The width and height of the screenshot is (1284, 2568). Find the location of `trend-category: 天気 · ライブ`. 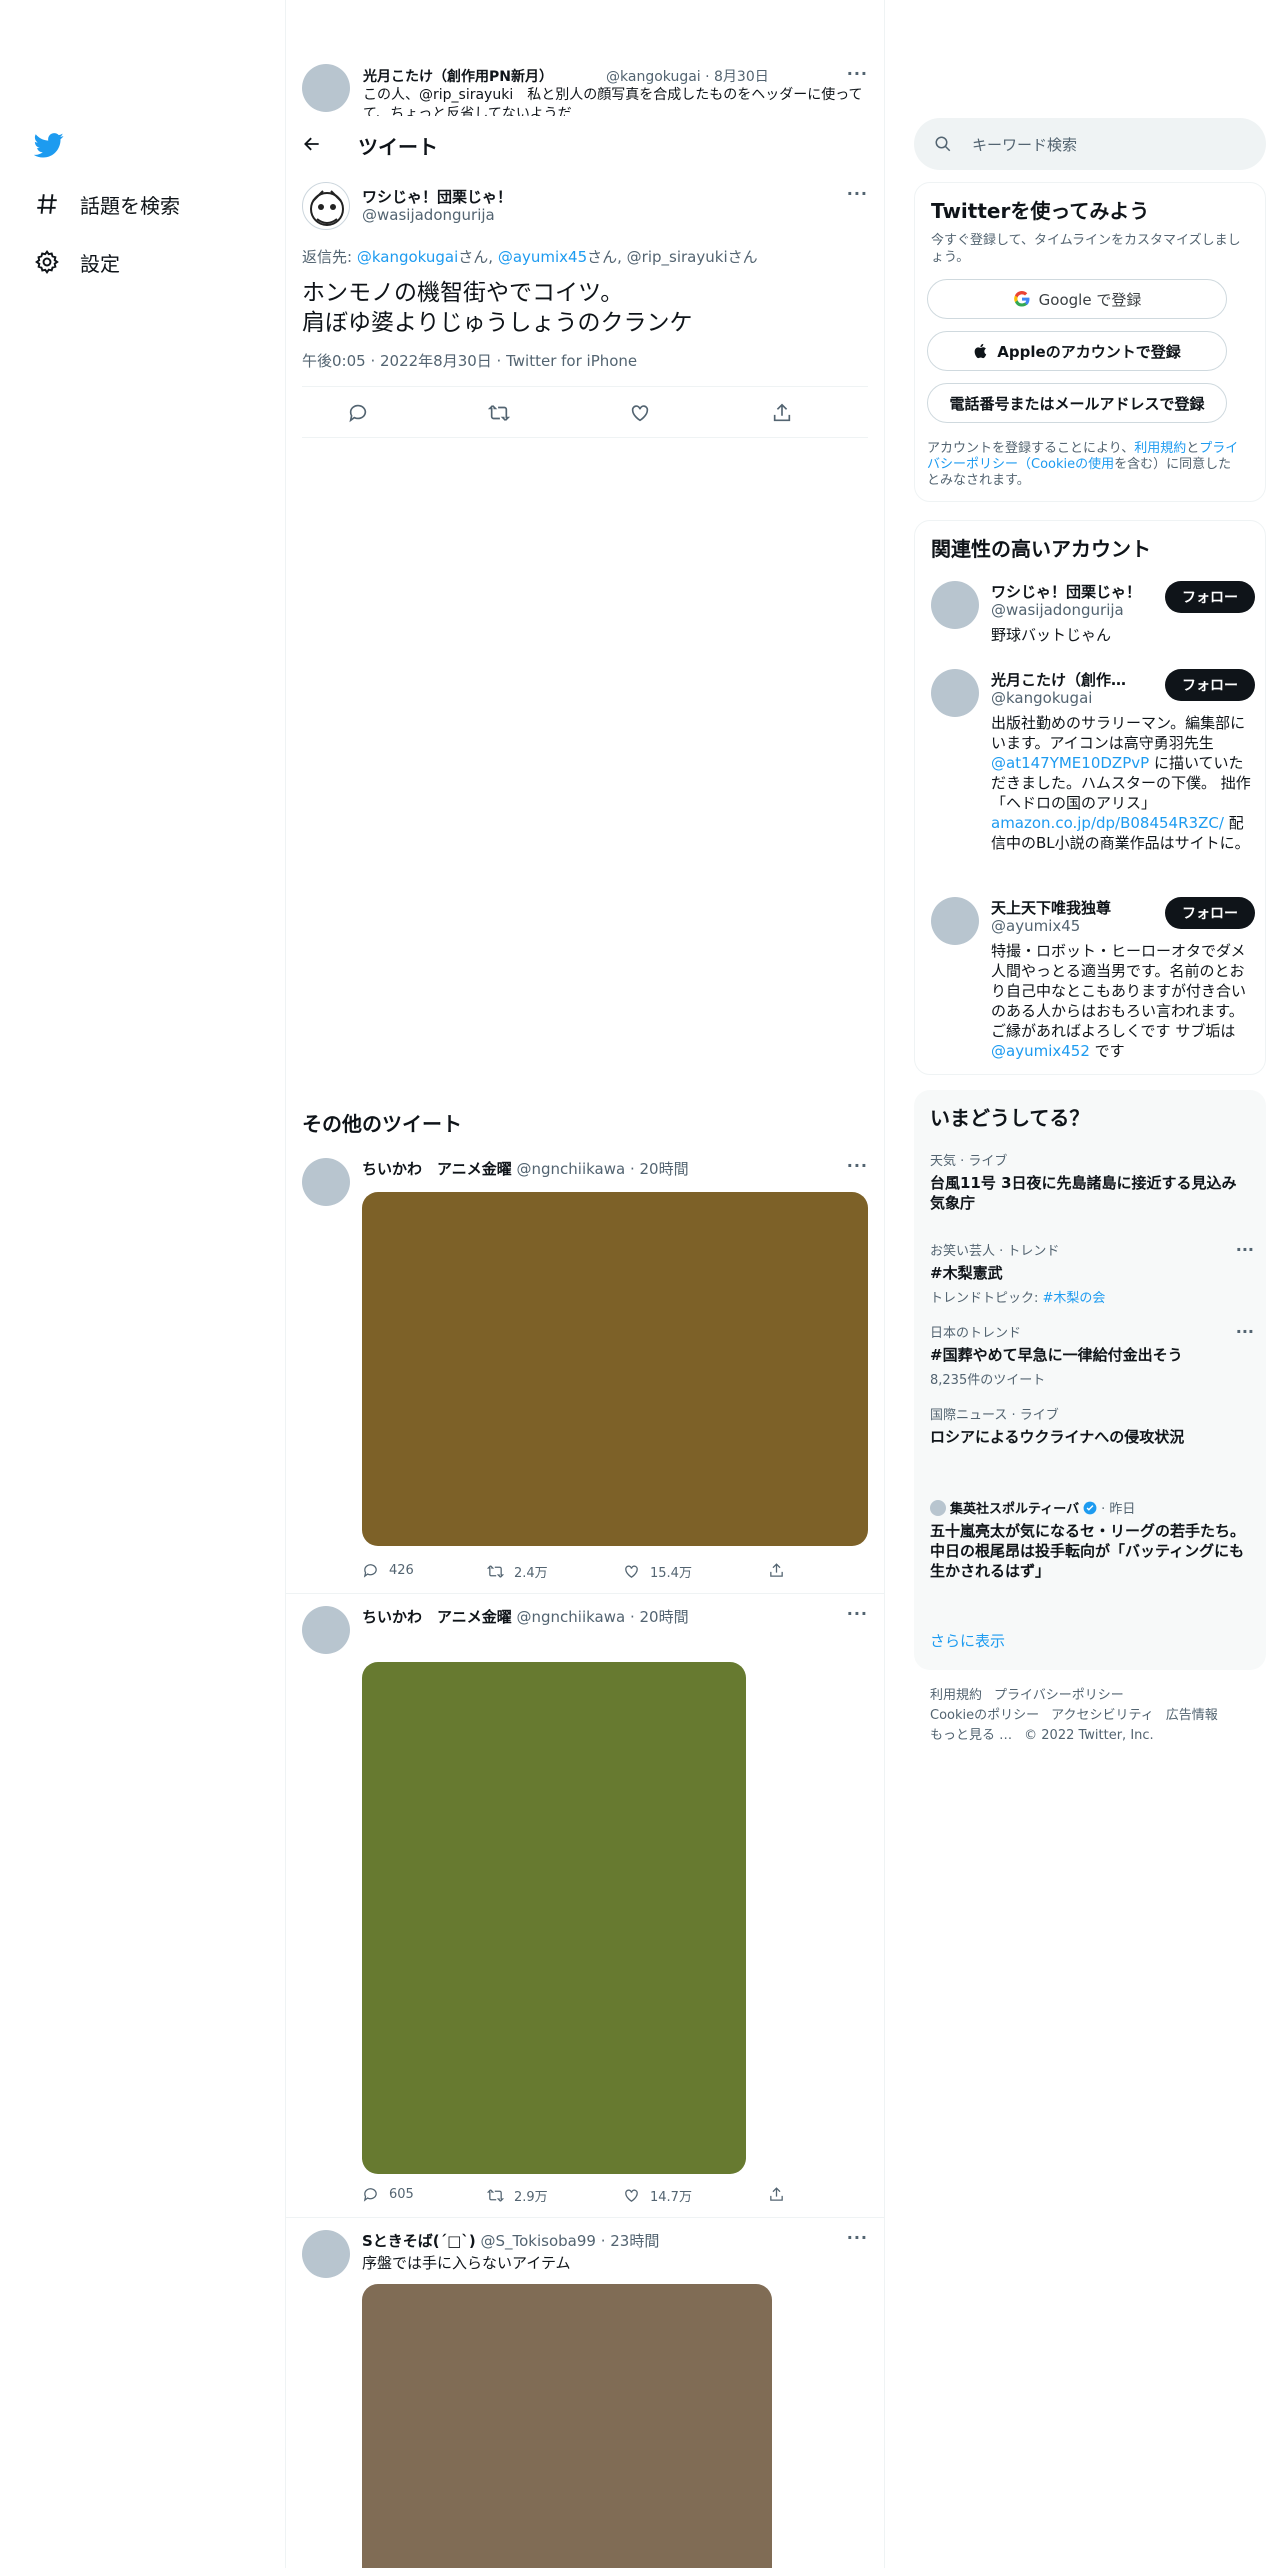

trend-category: 天気 · ライブ is located at coordinates (969, 1161).